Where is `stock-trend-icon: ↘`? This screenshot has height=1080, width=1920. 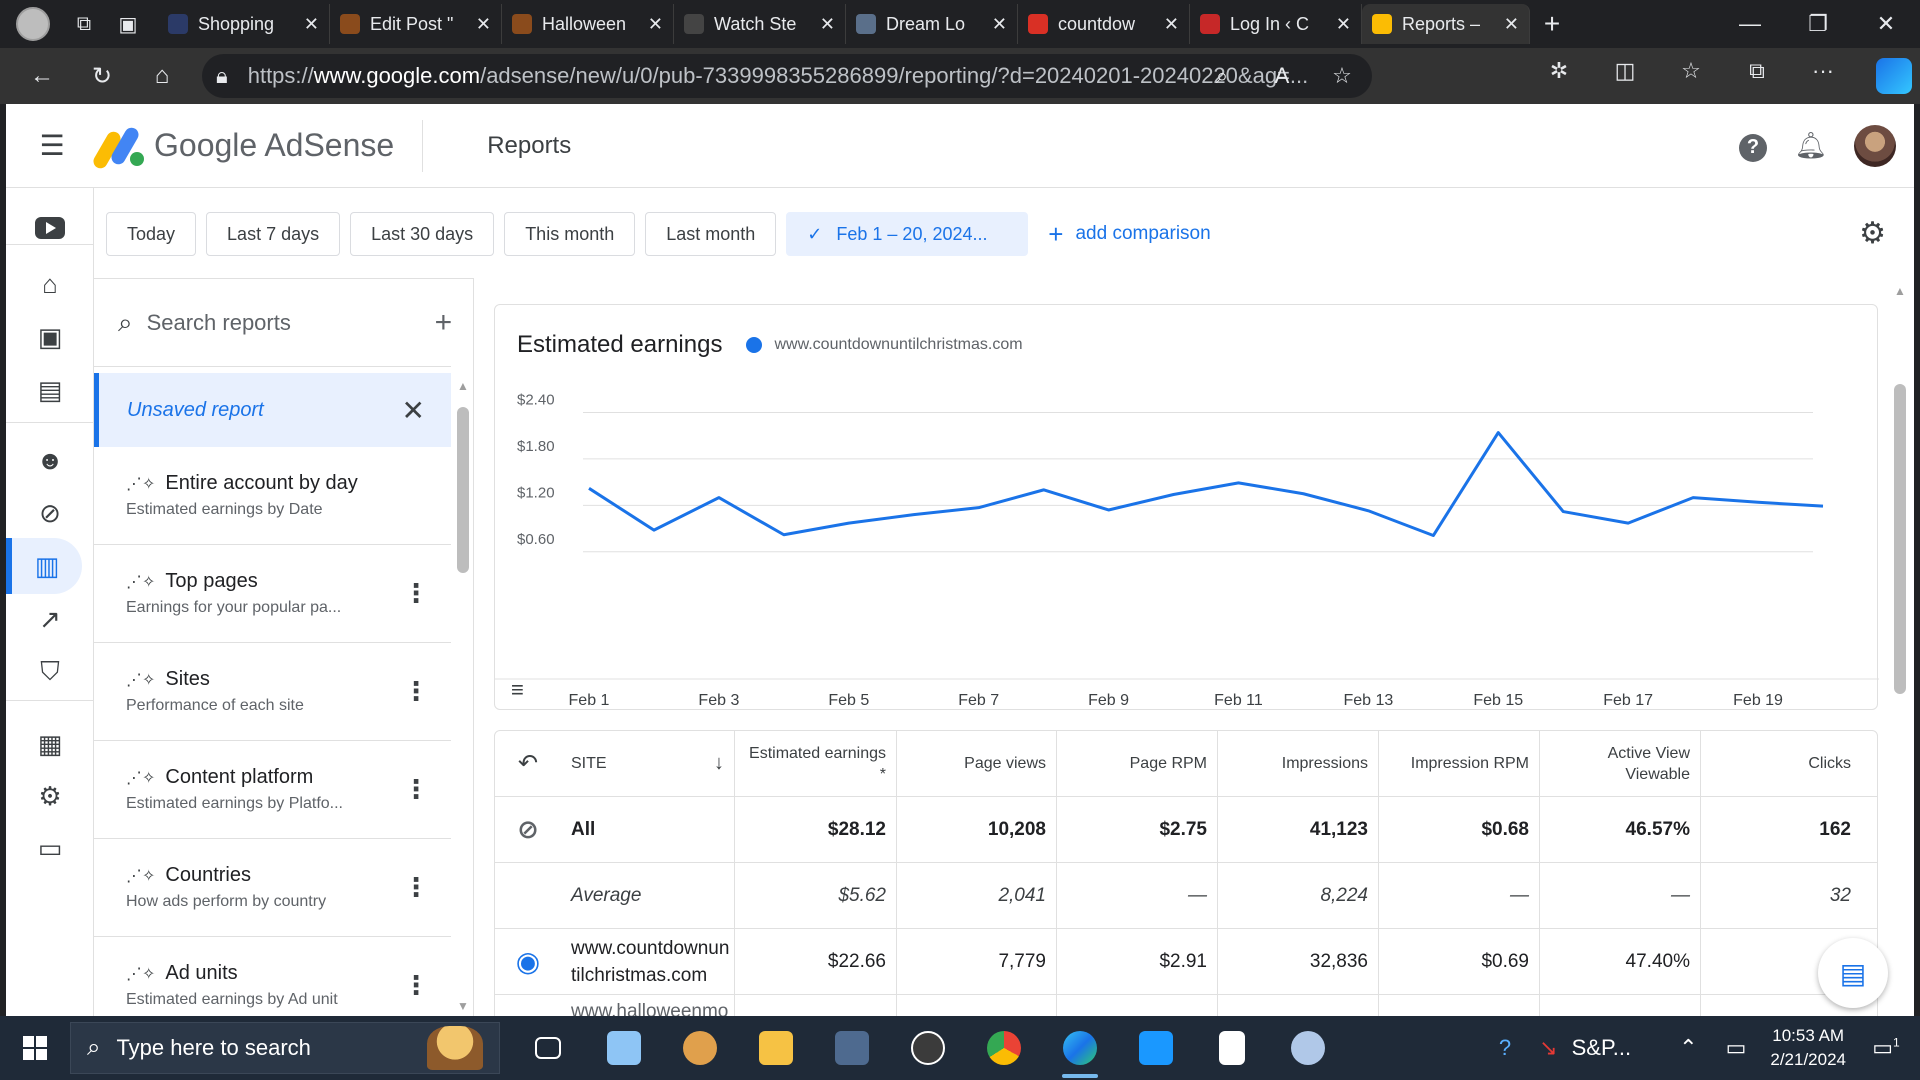 stock-trend-icon: ↘ is located at coordinates (1548, 1048).